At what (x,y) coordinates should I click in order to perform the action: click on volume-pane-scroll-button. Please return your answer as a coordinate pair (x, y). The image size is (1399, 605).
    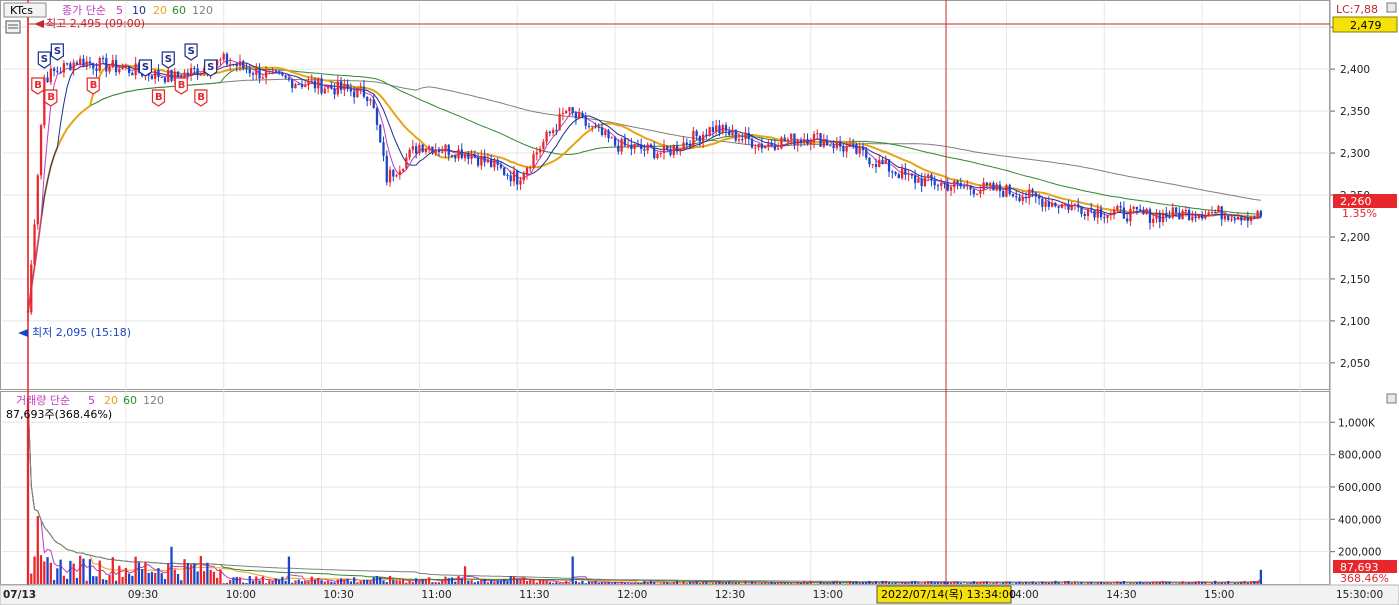
    Looking at the image, I should click on (1391, 398).